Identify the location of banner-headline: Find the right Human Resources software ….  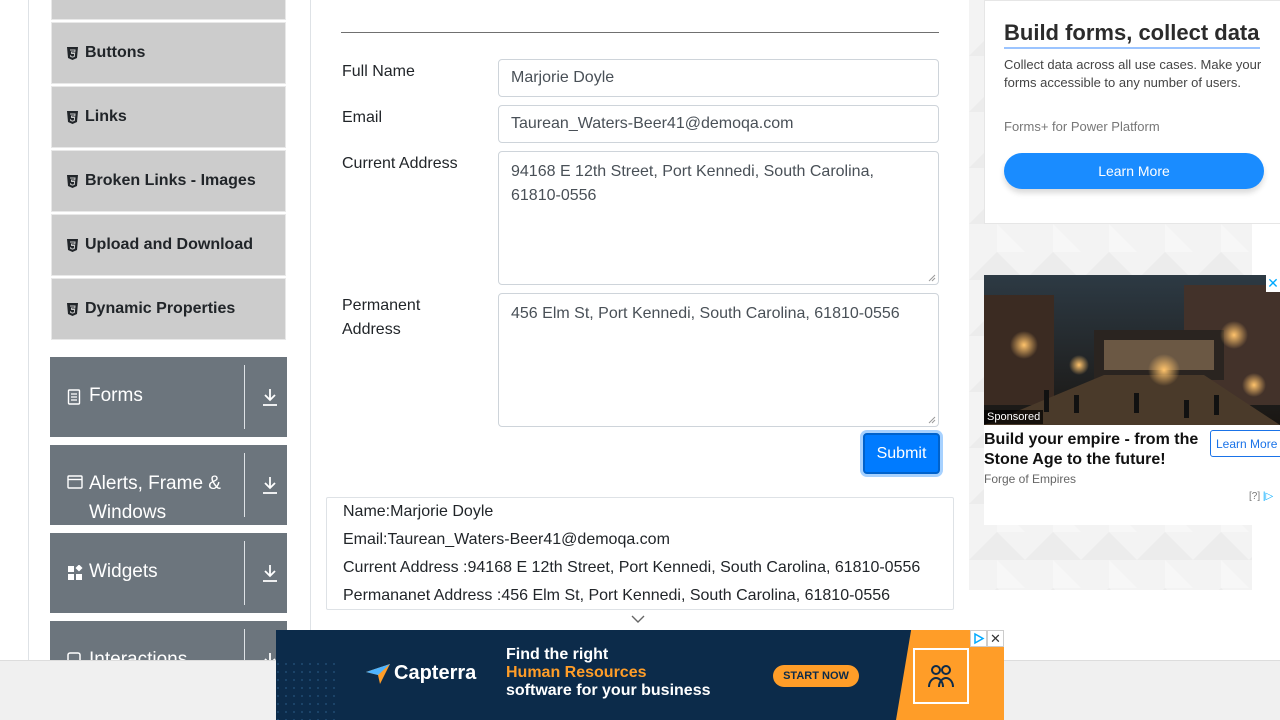
(608, 673).